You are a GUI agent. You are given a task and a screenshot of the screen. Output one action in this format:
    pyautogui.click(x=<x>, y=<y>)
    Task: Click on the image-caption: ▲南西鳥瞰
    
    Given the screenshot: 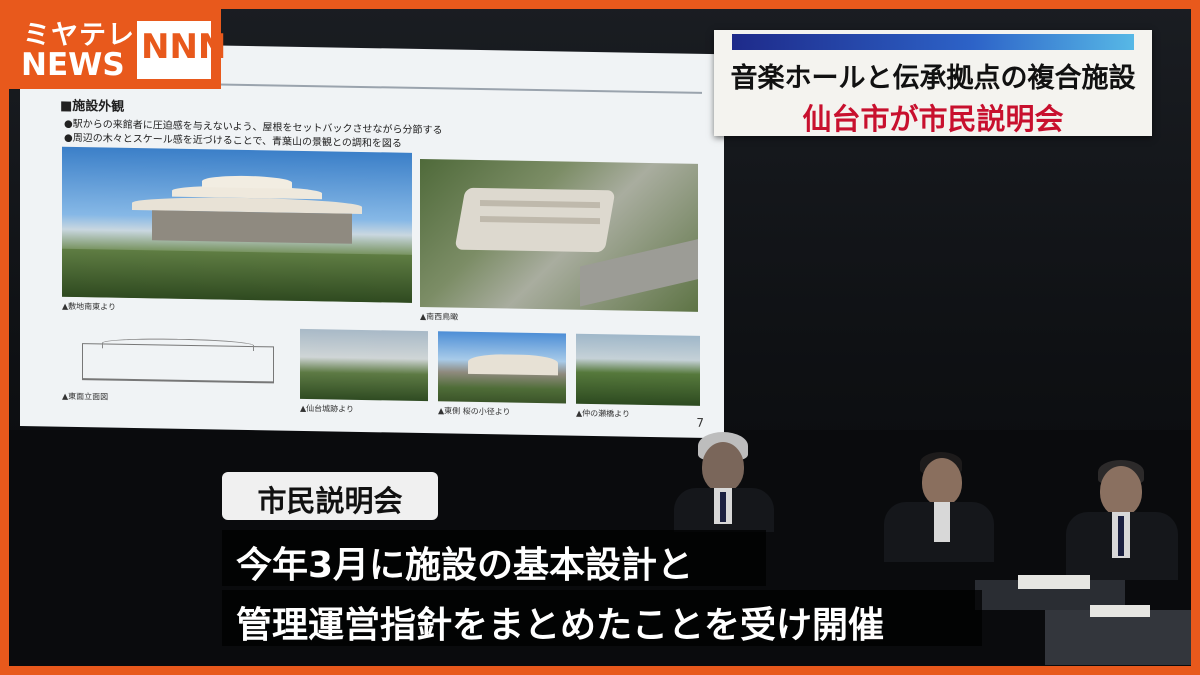 What is the action you would take?
    pyautogui.click(x=439, y=316)
    